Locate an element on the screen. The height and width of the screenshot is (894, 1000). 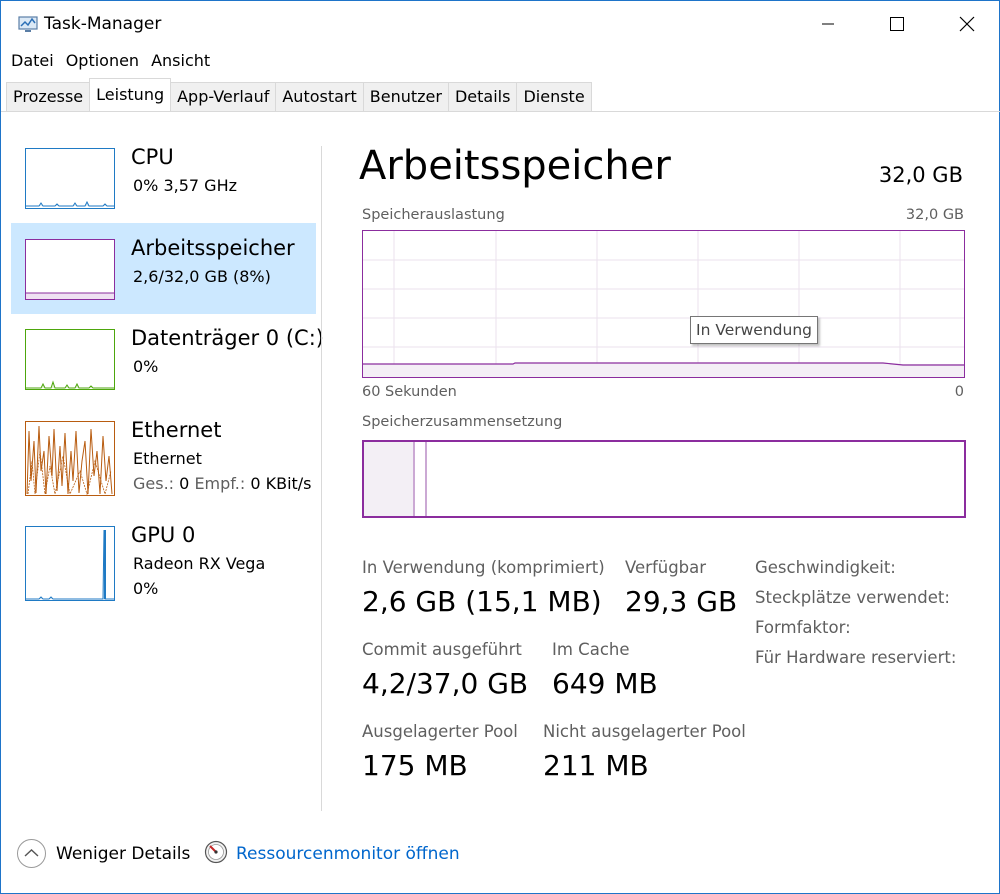
disk-subtitle: 0% is located at coordinates (146, 366).